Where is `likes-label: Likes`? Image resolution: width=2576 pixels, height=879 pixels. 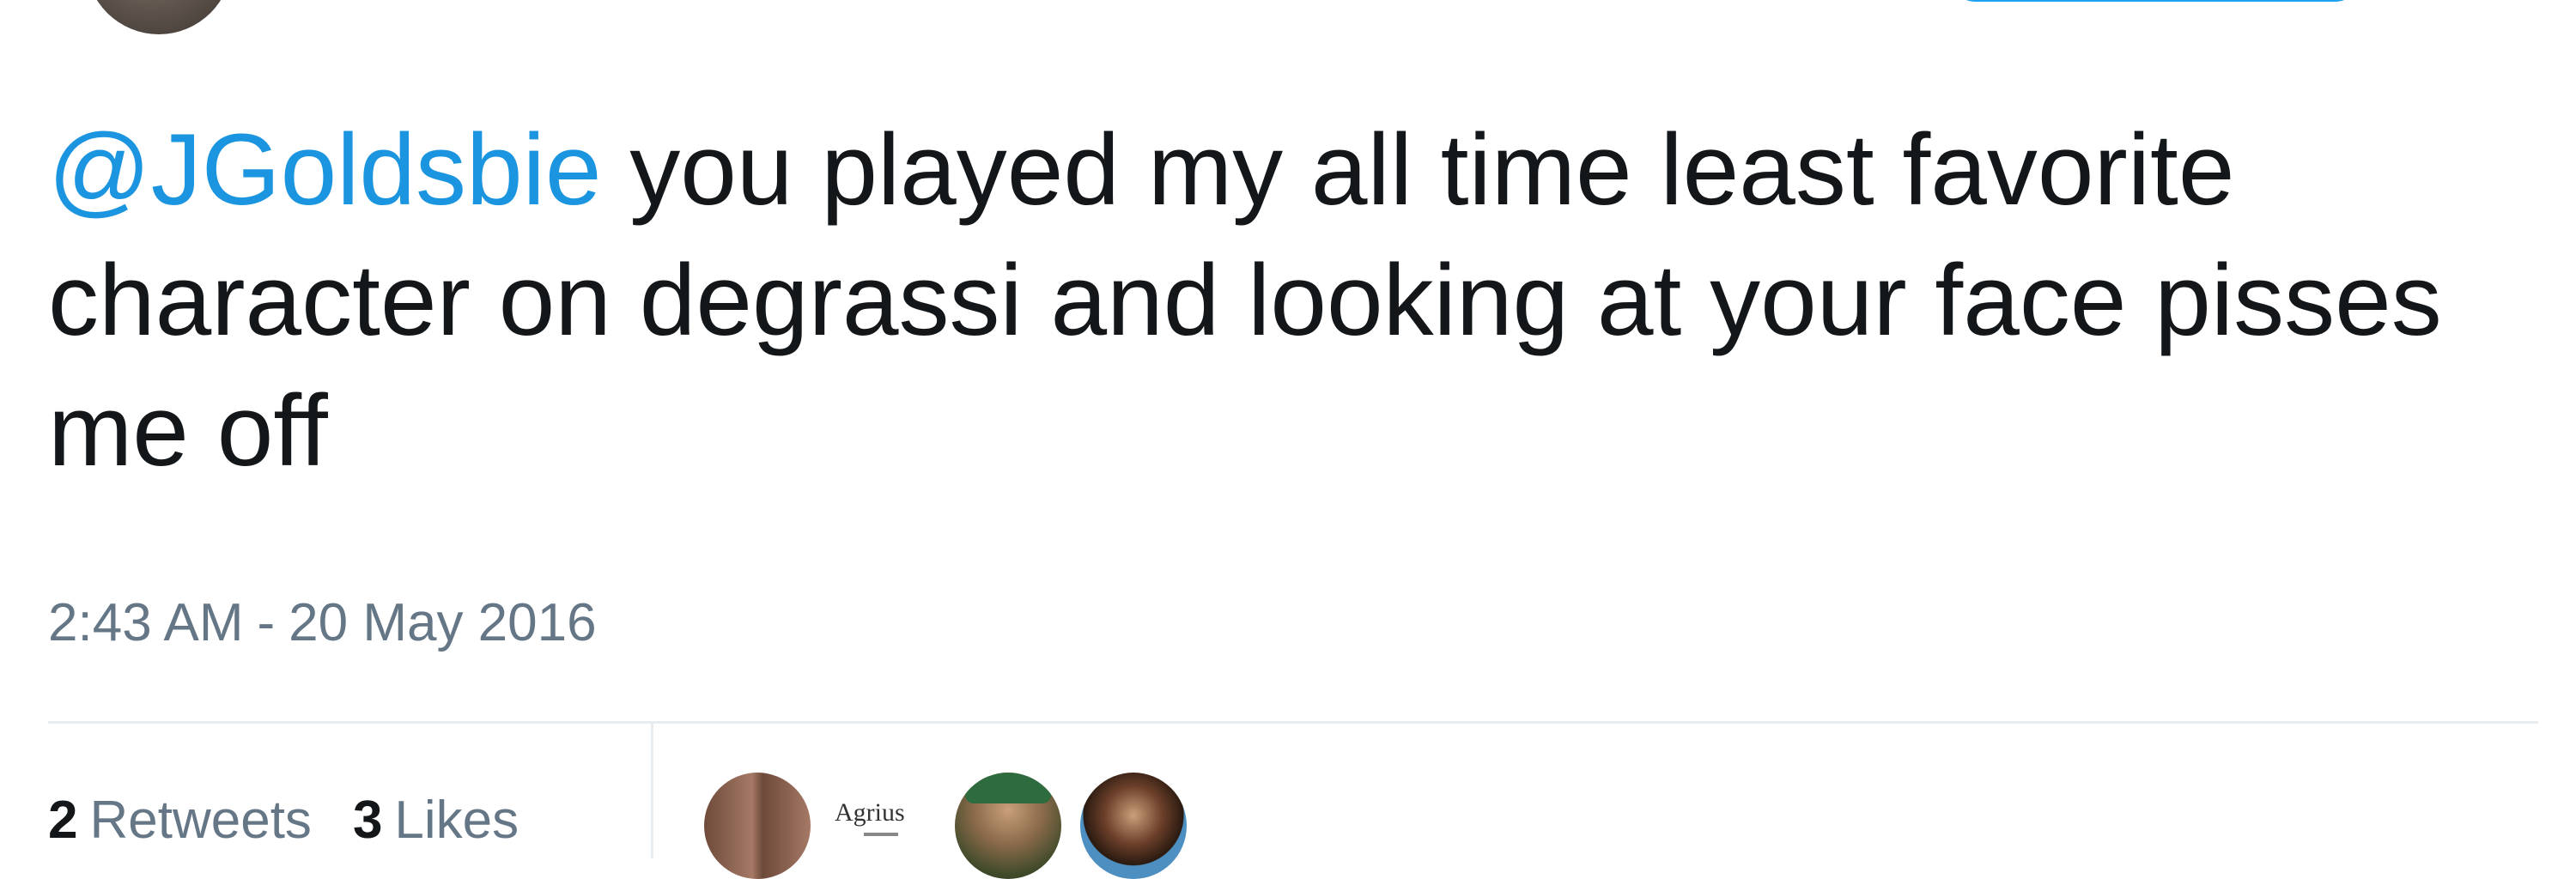 likes-label: Likes is located at coordinates (457, 820).